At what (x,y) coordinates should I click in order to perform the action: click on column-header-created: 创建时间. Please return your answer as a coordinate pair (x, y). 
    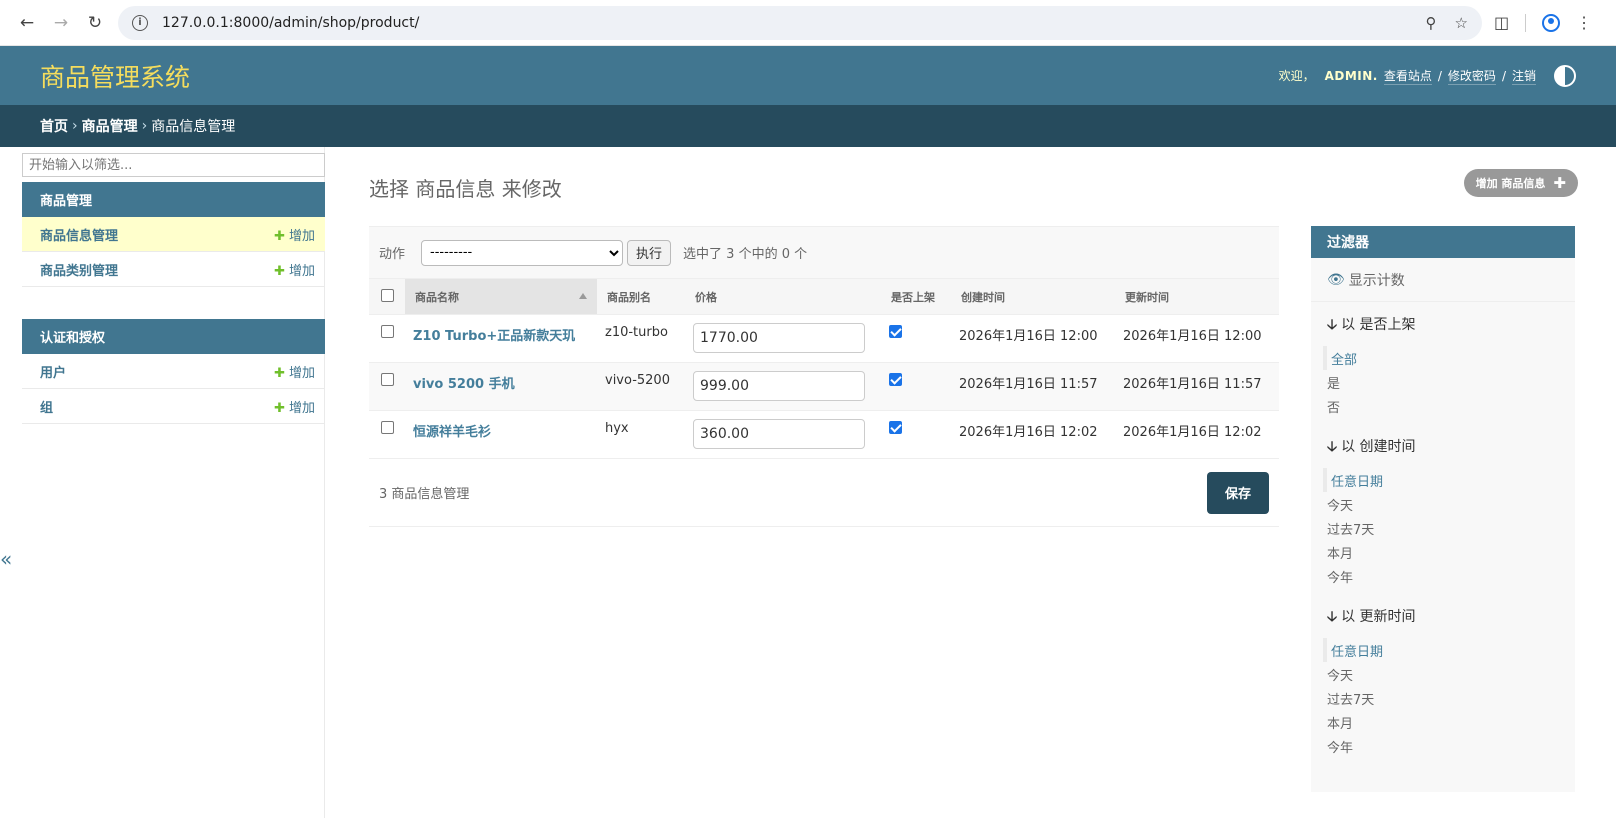
    Looking at the image, I should click on (1033, 296).